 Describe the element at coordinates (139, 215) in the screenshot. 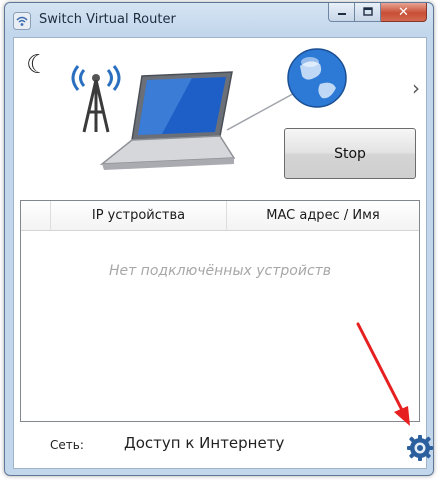

I see `column-header-ip: IP устройства` at that location.